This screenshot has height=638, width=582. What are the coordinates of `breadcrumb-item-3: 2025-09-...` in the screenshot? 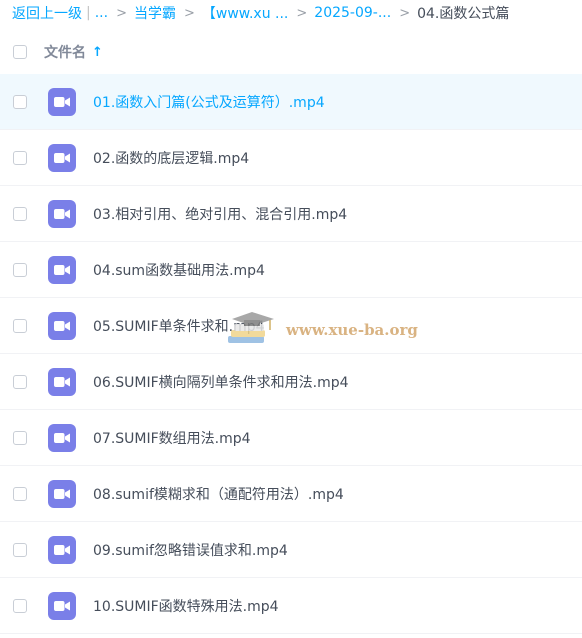 It's located at (352, 13).